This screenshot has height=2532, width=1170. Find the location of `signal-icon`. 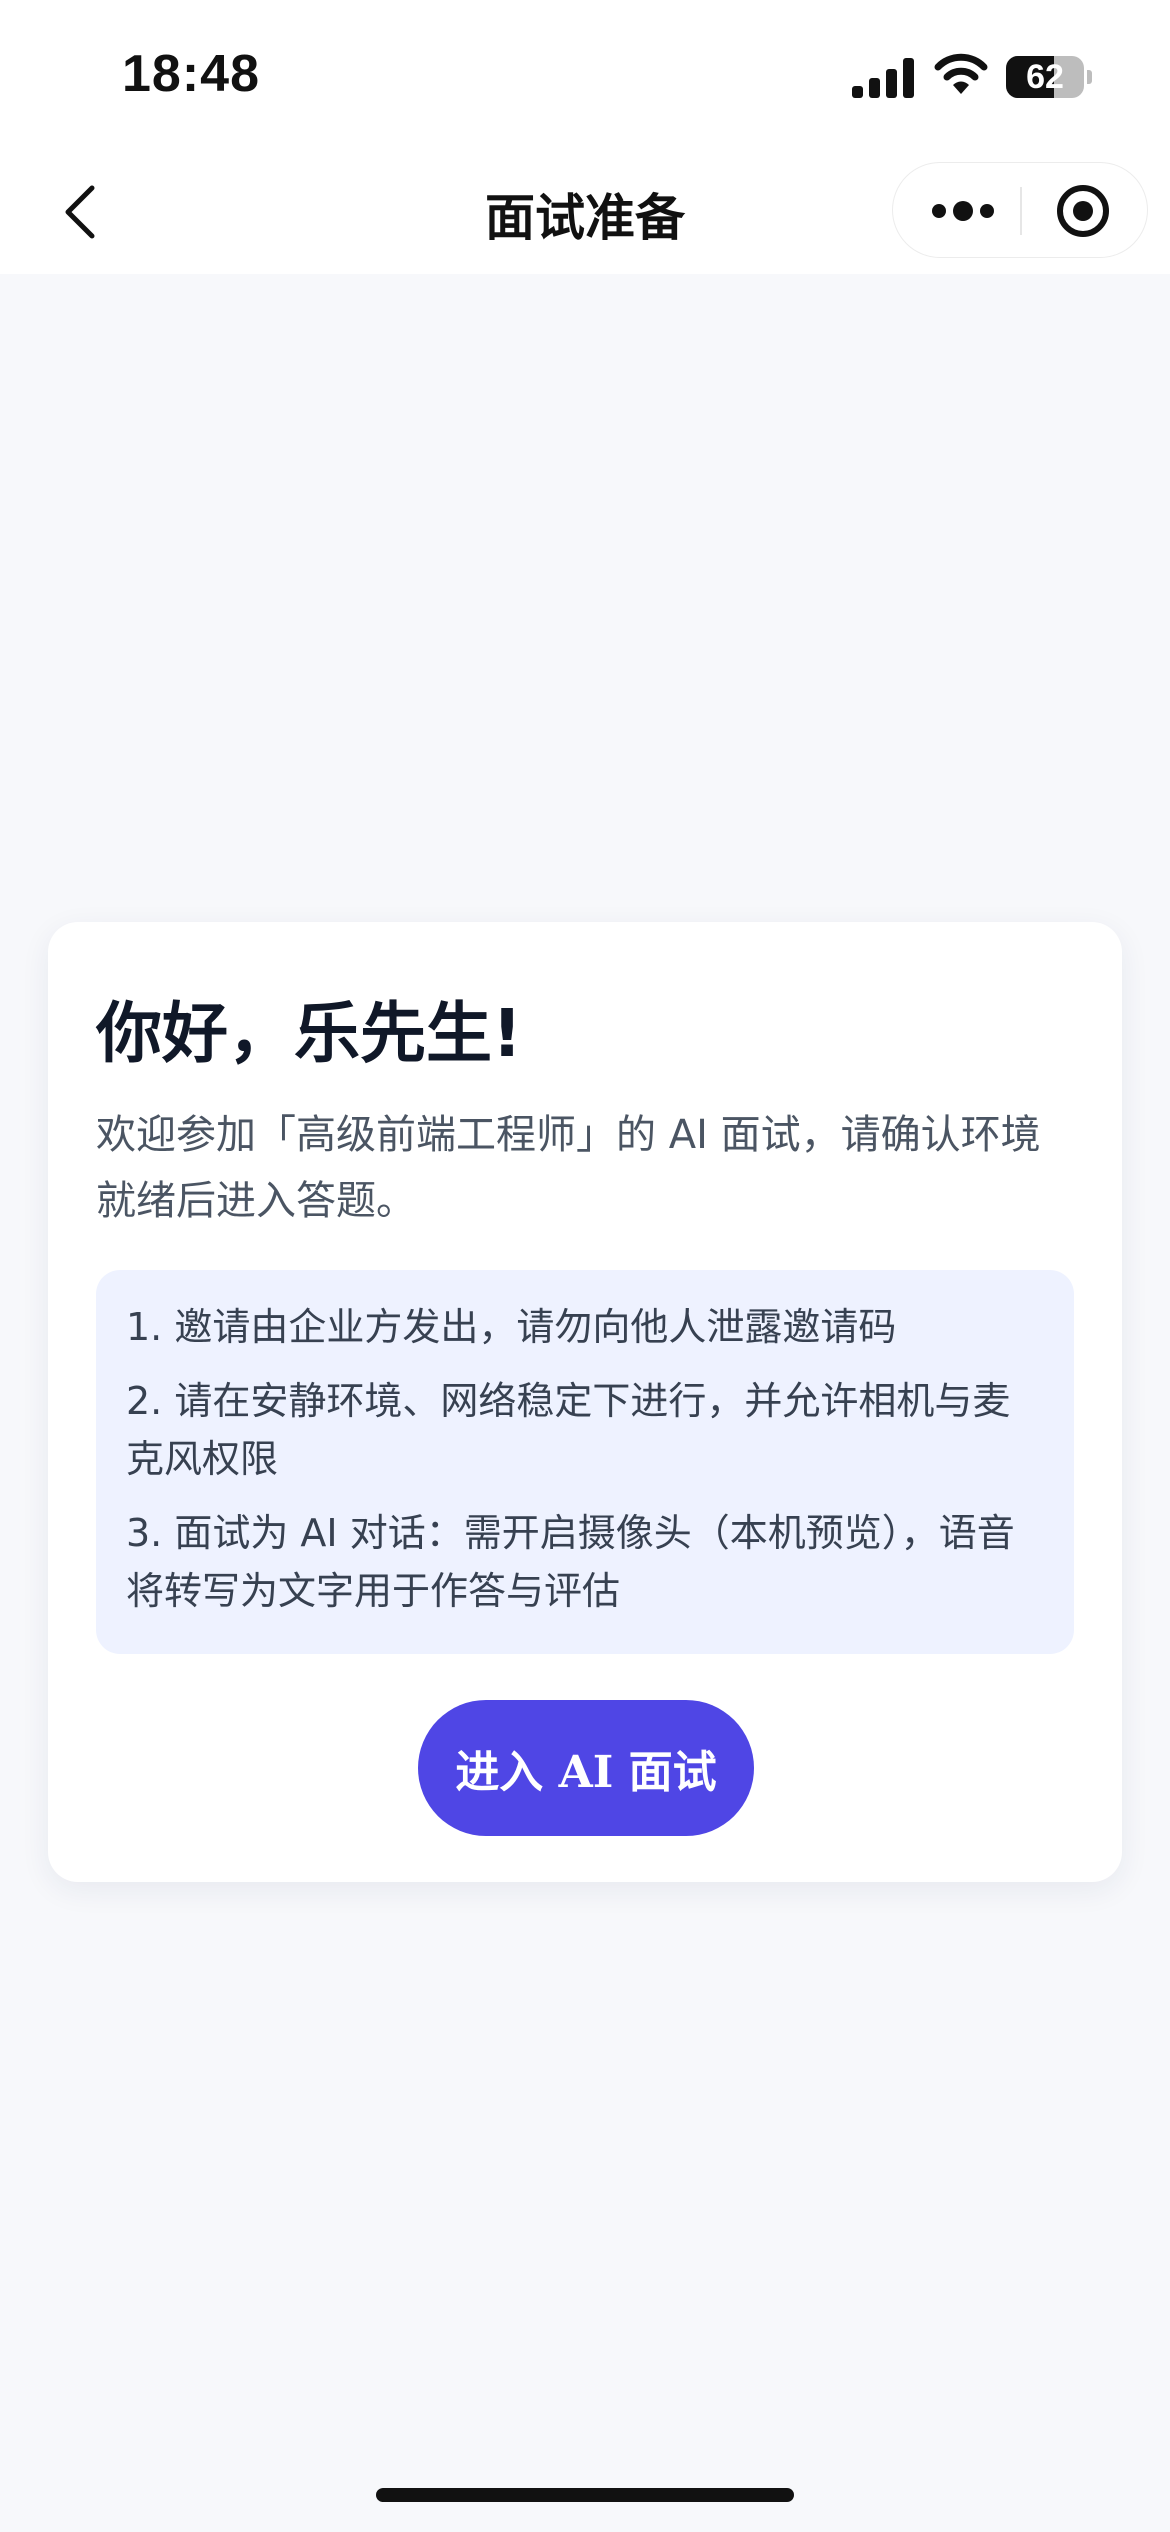

signal-icon is located at coordinates (883, 78).